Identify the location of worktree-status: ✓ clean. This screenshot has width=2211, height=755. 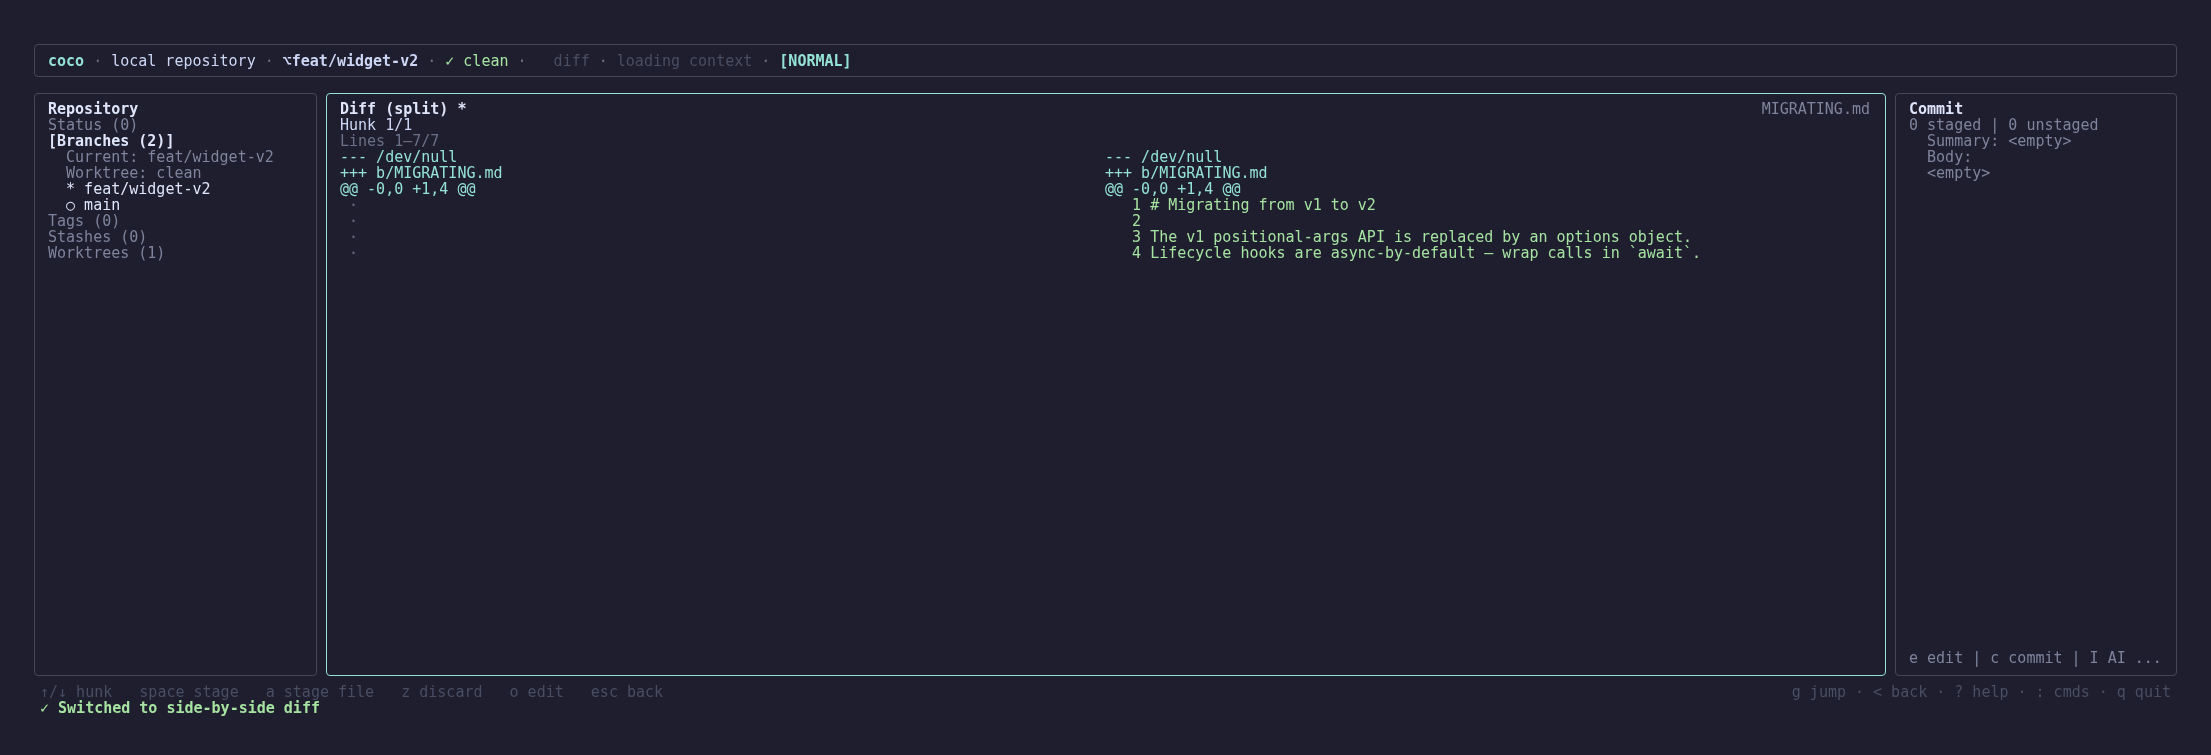
(477, 60).